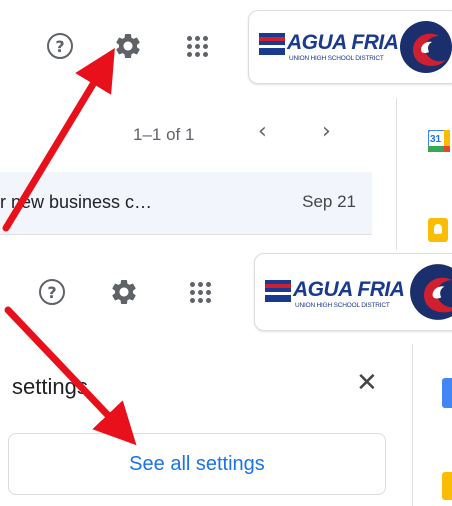 The image size is (452, 506). I want to click on calendar-app-icon: 31, so click(439, 141).